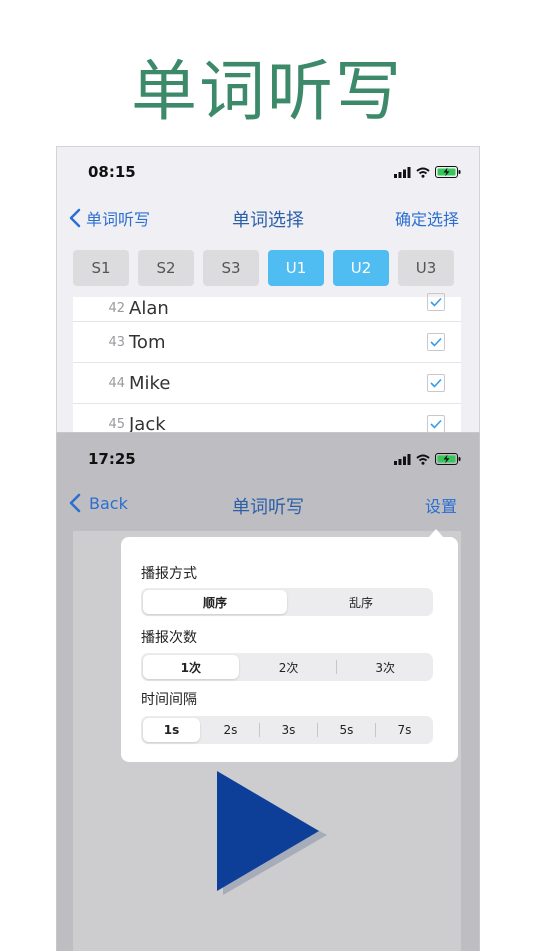 The width and height of the screenshot is (534, 951). Describe the element at coordinates (361, 602) in the screenshot. I see `mode-option-random: 乱序` at that location.